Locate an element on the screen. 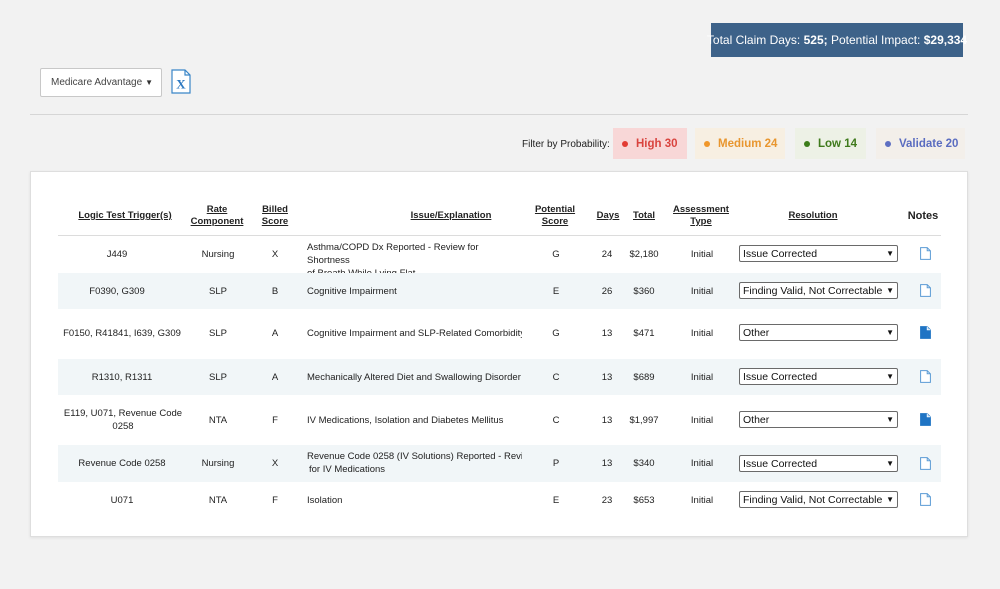 The width and height of the screenshot is (1000, 589). resolution-value: Finding Valid, Not Correctable is located at coordinates (813, 290).